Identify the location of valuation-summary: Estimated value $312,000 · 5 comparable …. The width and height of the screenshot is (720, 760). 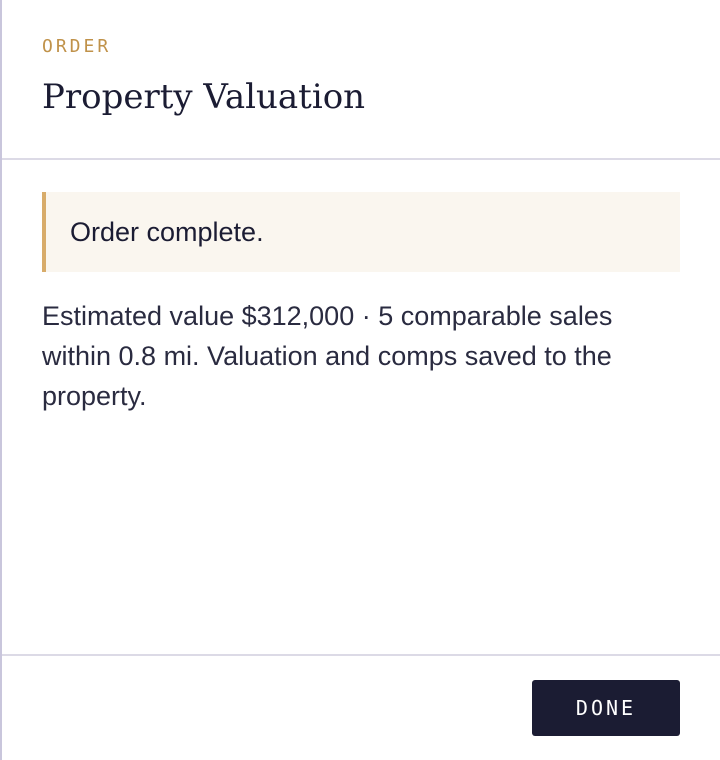
(327, 356).